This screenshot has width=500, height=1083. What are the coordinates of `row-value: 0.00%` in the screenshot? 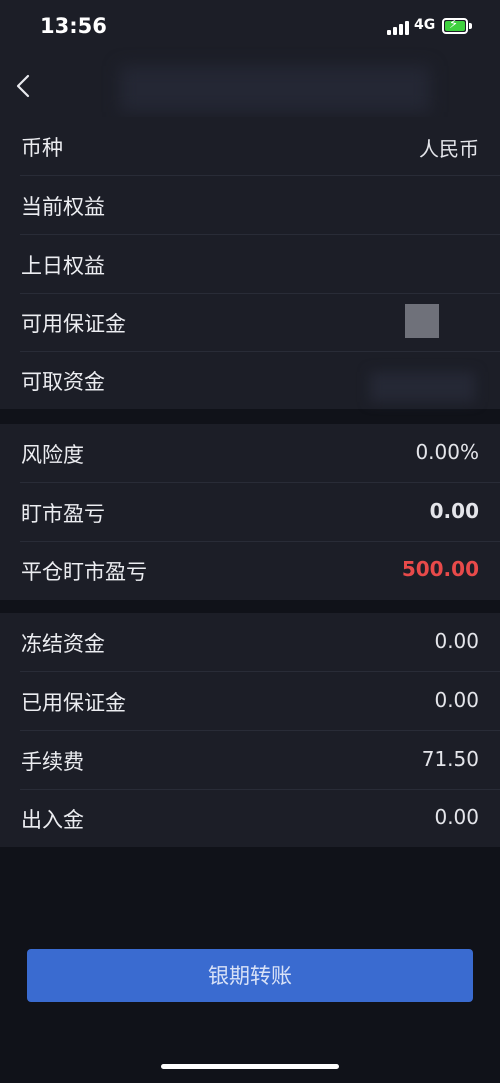 It's located at (447, 452).